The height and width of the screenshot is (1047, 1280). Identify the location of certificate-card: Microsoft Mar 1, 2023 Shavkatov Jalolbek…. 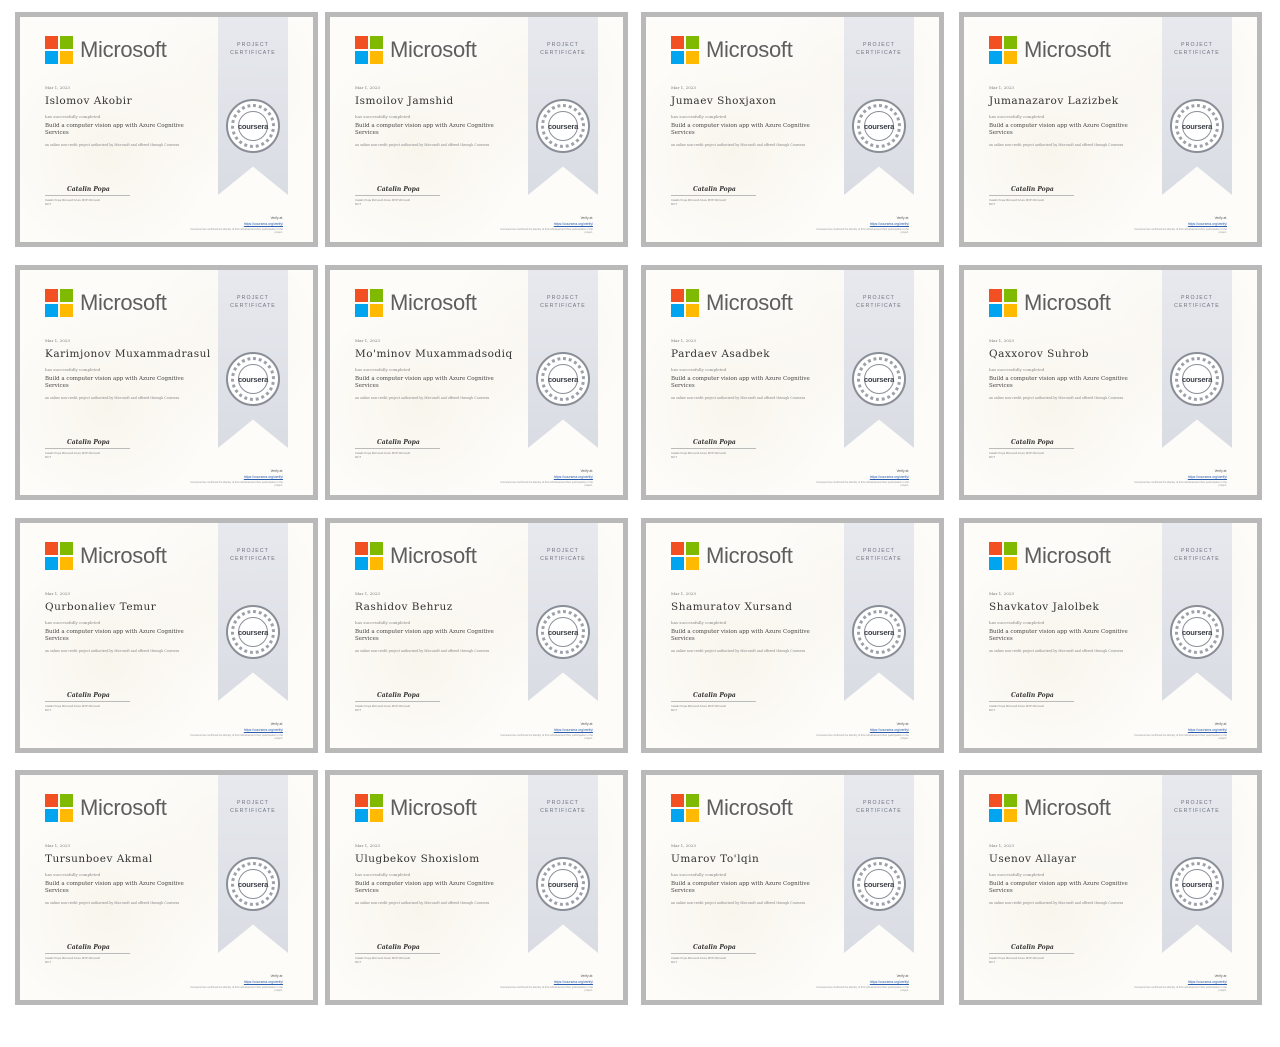
(1110, 635).